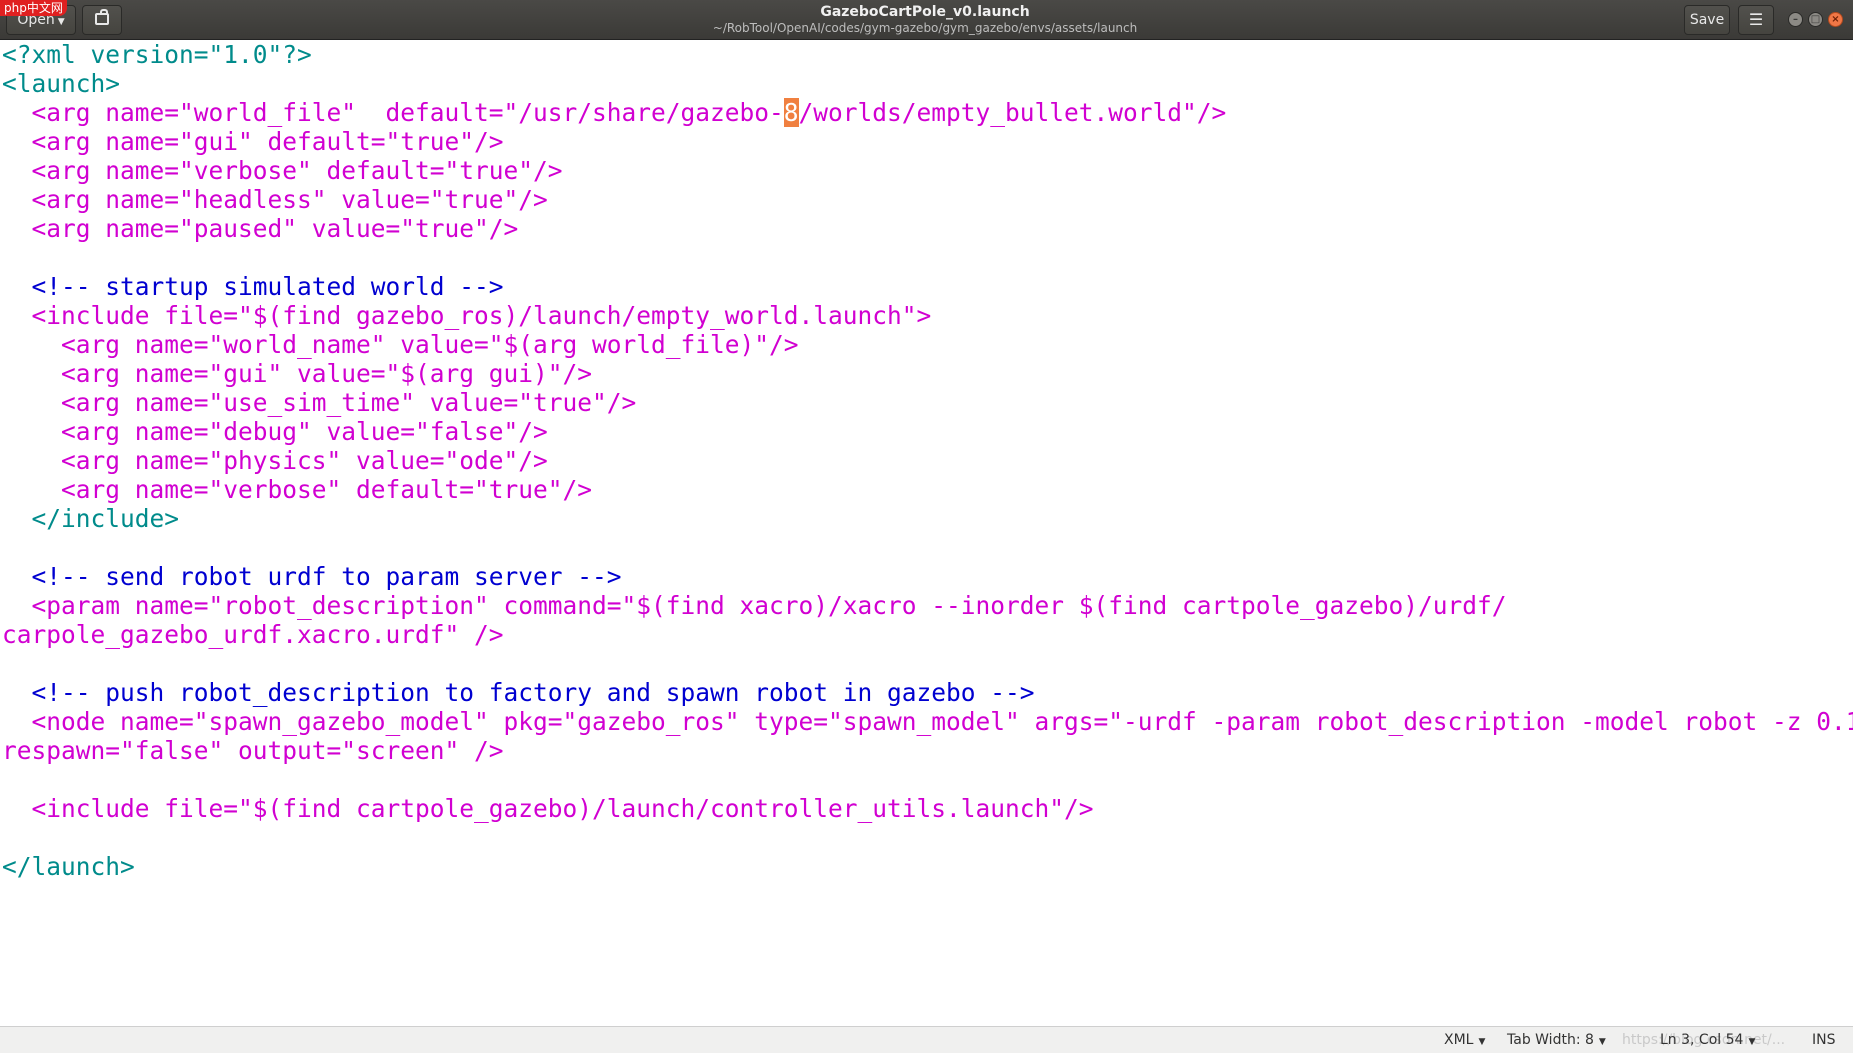 This screenshot has width=1853, height=1055. I want to click on window-title: GazeboCartPole_v0.launch, so click(925, 12).